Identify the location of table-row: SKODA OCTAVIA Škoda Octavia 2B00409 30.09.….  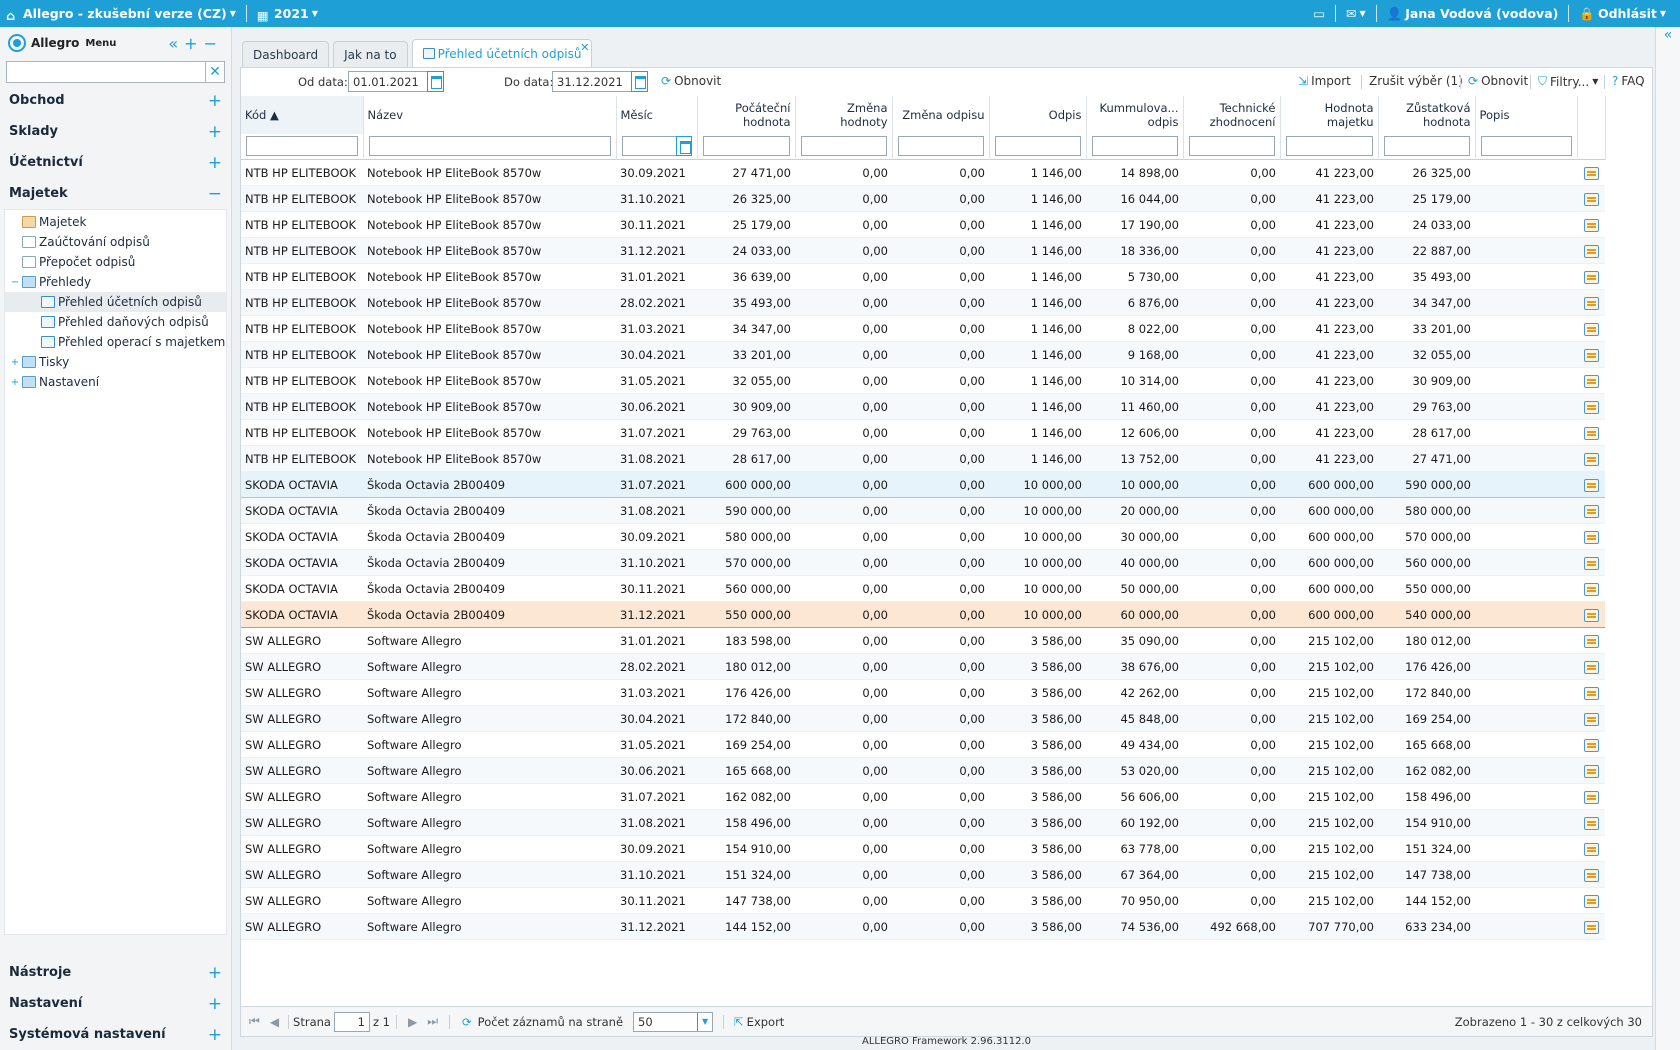
(923, 536).